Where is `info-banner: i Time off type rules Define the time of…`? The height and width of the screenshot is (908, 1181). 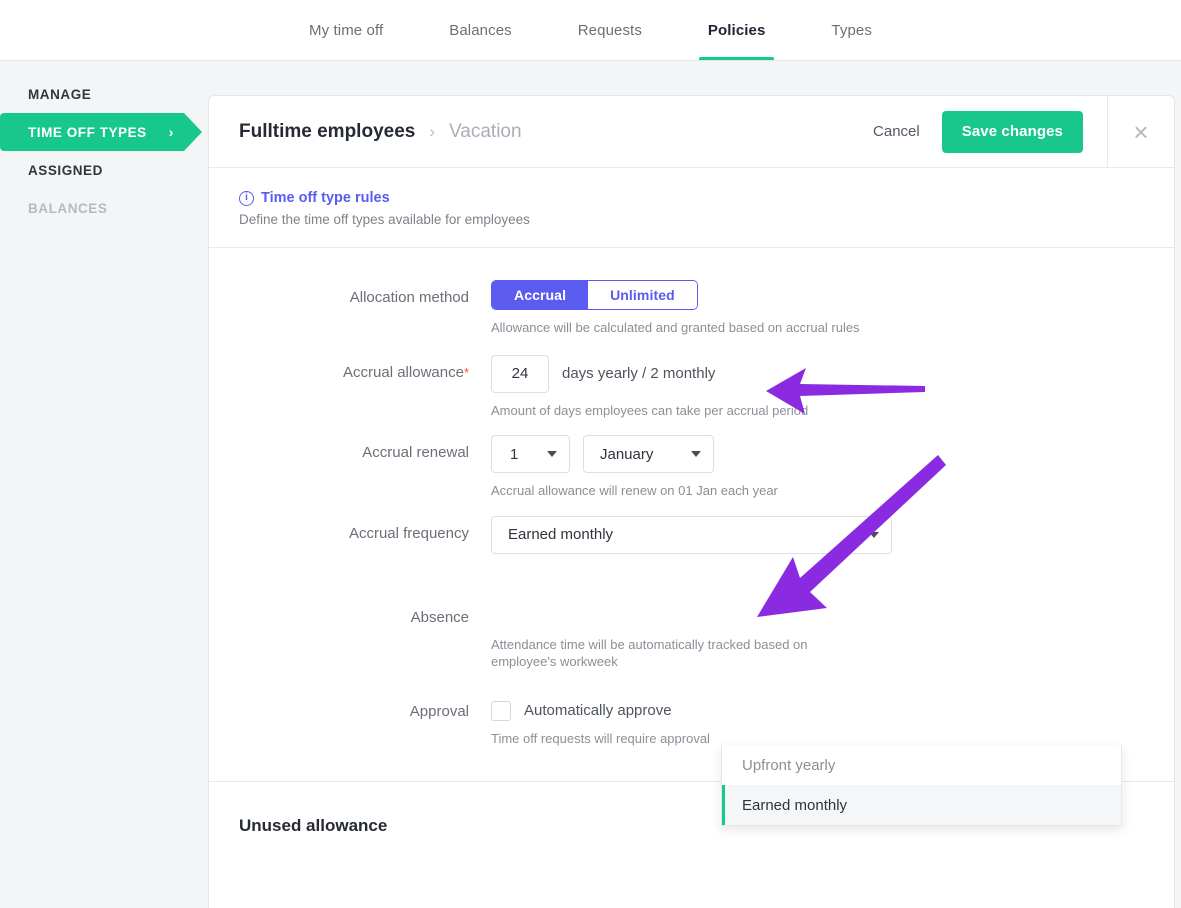
info-banner: i Time off type rules Define the time of… is located at coordinates (691, 208).